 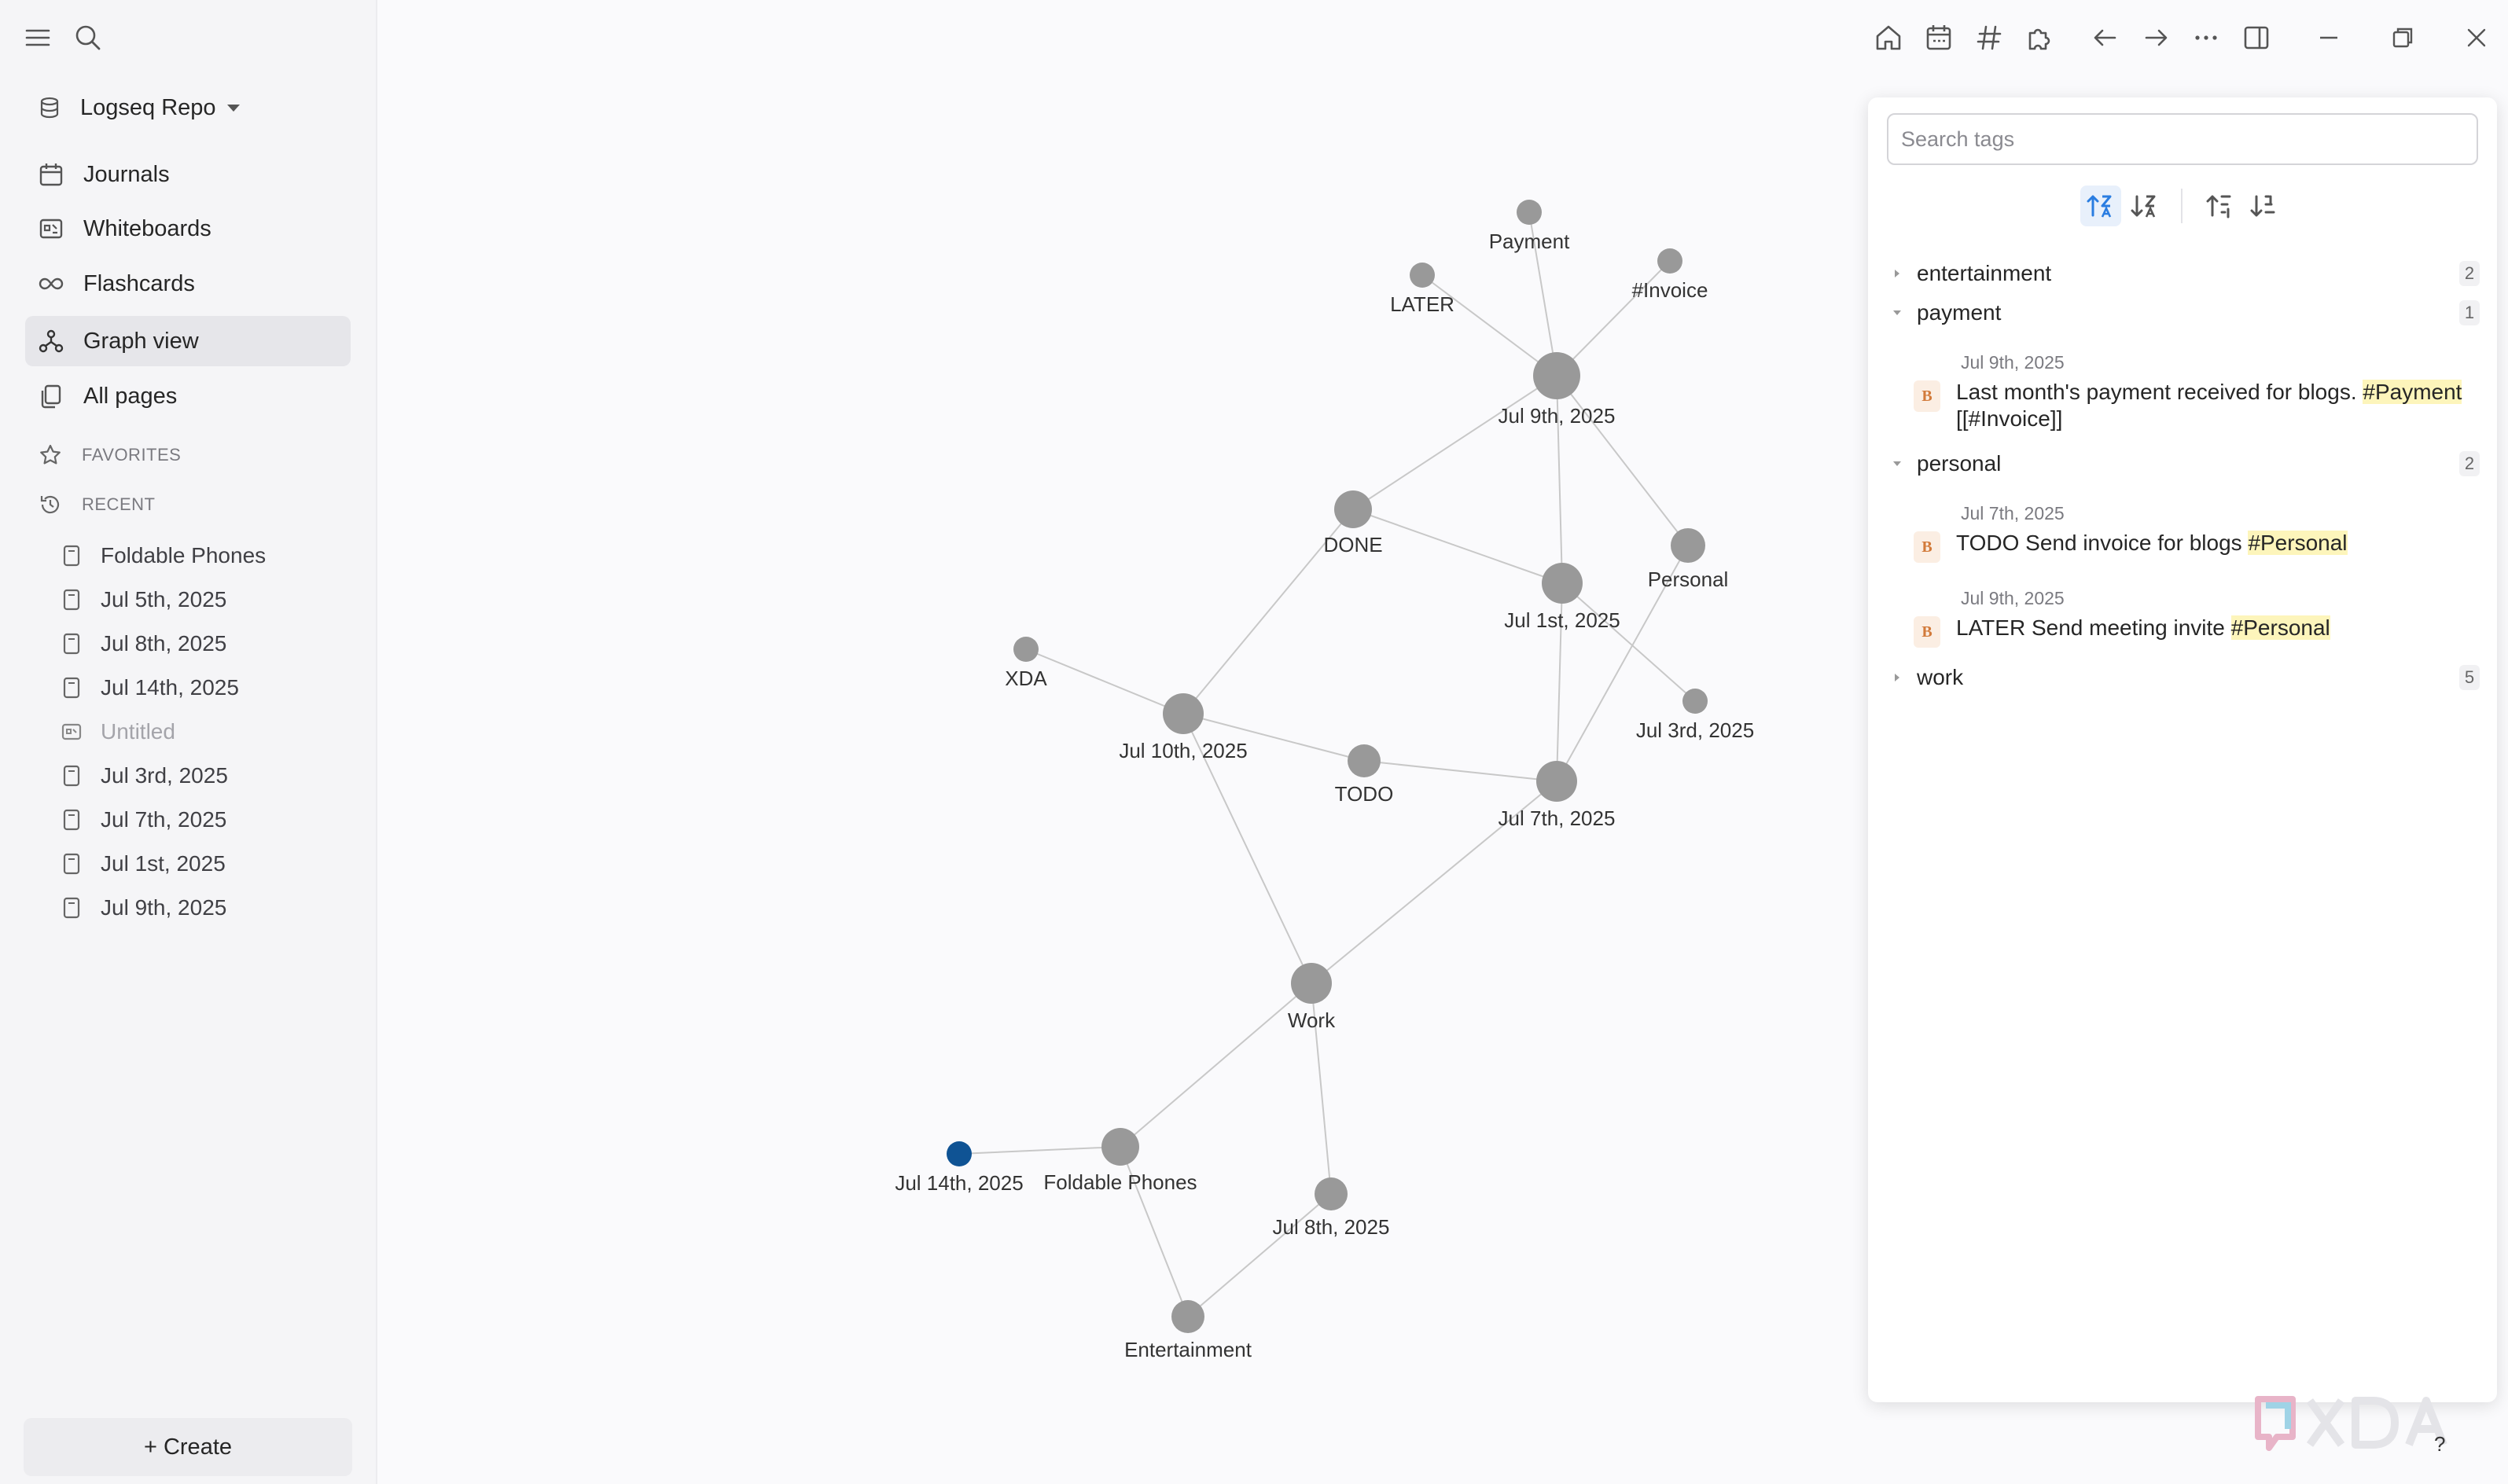 What do you see at coordinates (1888, 37) in the screenshot?
I see `home-icon` at bounding box center [1888, 37].